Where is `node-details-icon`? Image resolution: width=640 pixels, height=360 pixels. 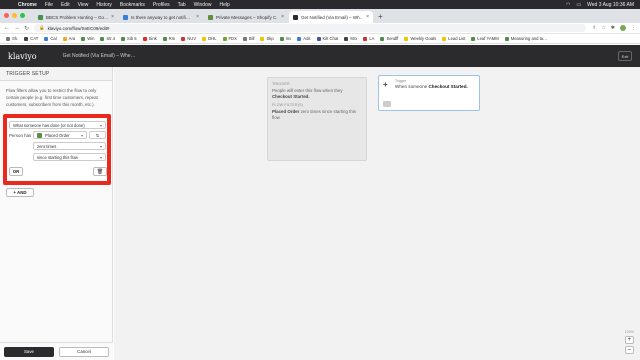 node-details-icon is located at coordinates (387, 104).